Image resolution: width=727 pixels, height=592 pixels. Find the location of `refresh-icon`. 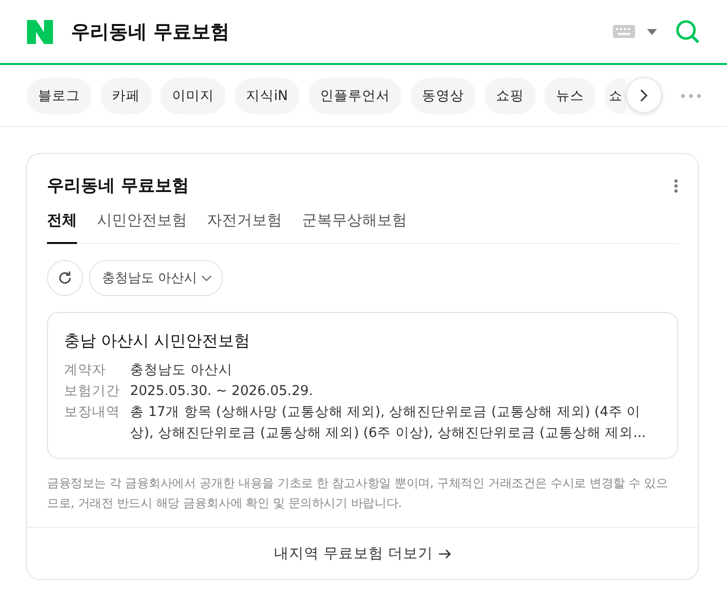

refresh-icon is located at coordinates (65, 278).